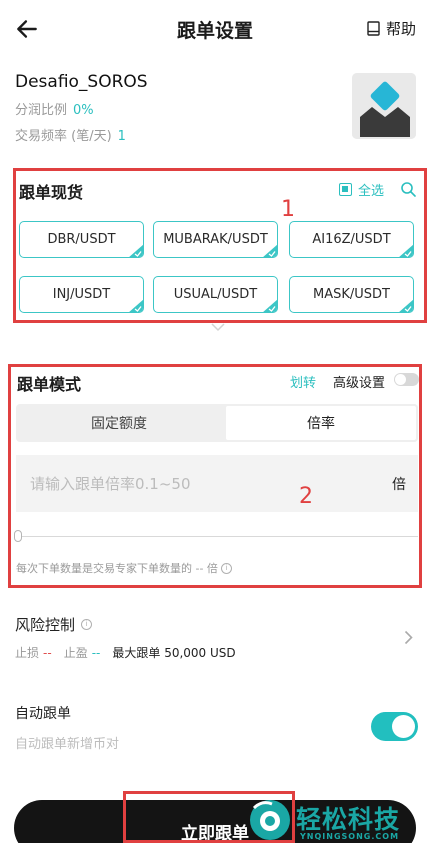 This screenshot has height=843, width=430. Describe the element at coordinates (18, 536) in the screenshot. I see `multiplier-slider-handle` at that location.